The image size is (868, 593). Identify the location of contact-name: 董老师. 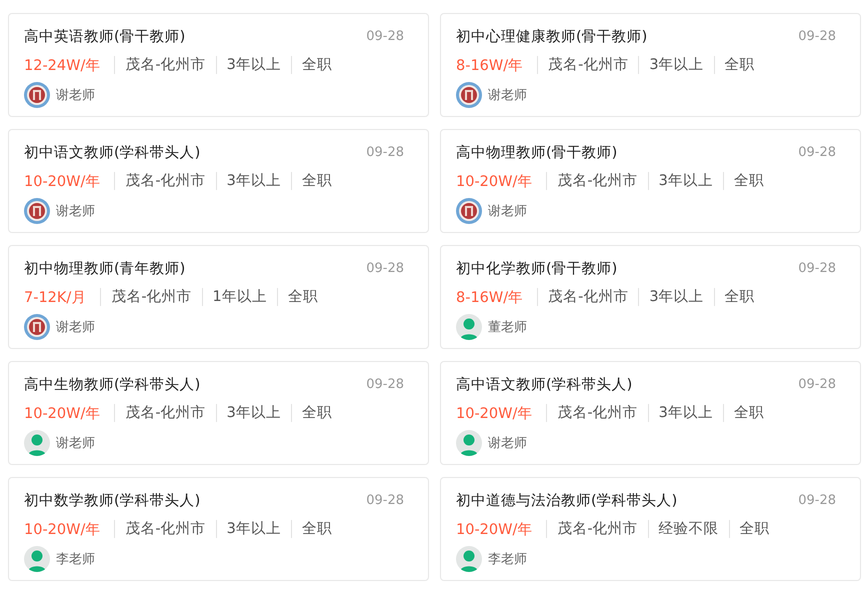
(507, 327).